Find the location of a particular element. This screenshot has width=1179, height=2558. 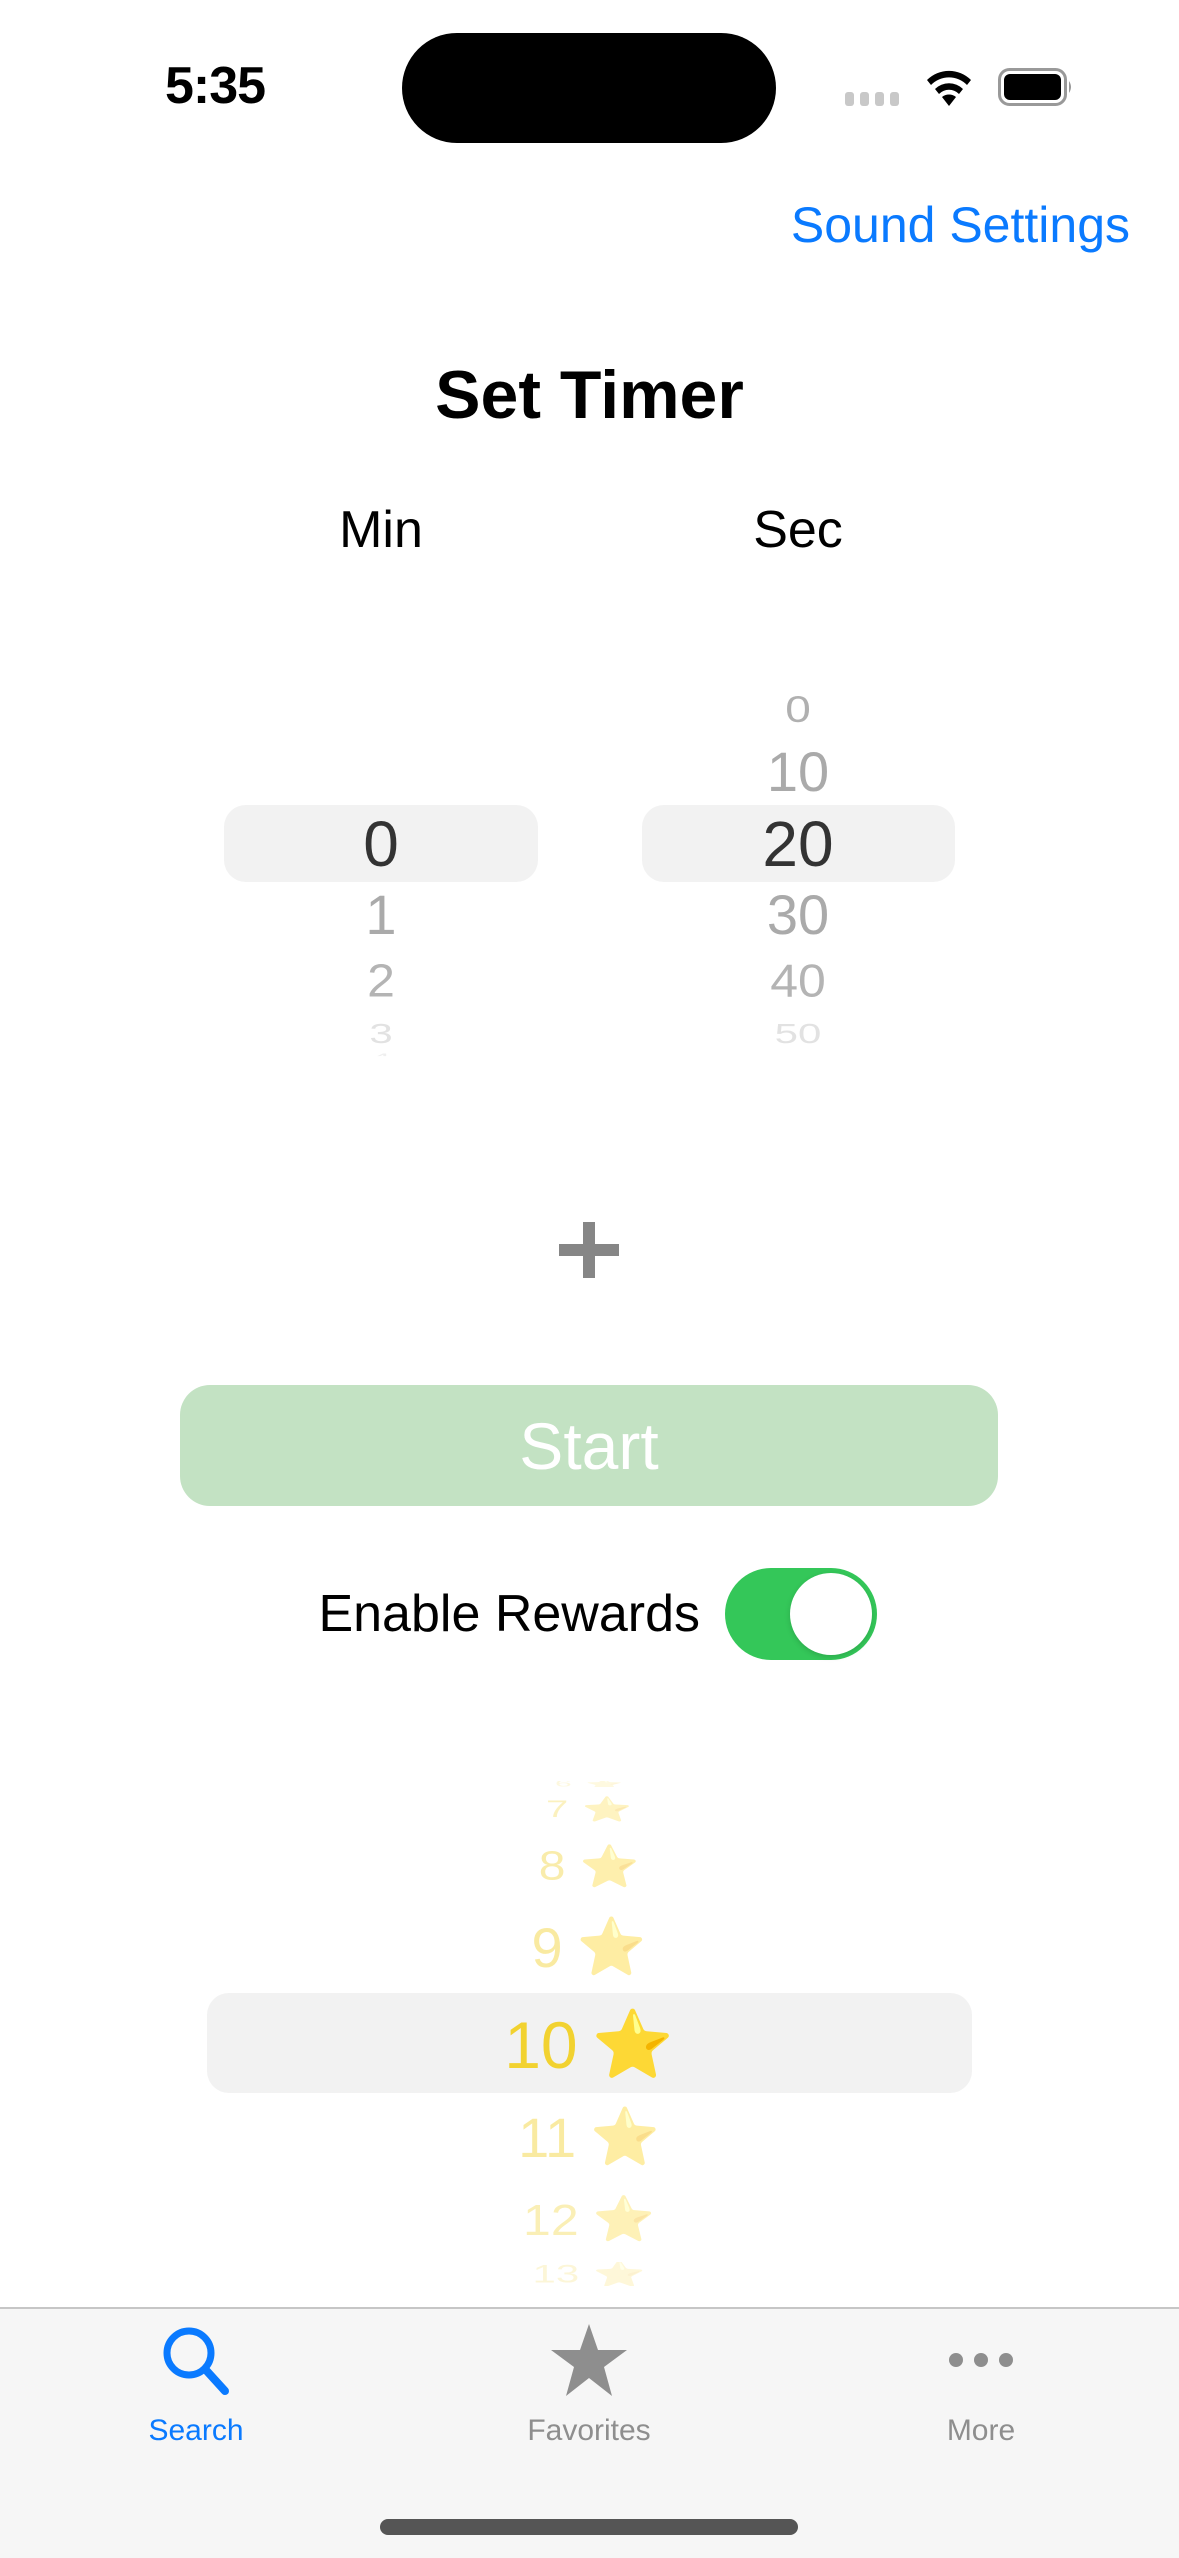

plus-icon is located at coordinates (589, 1250).